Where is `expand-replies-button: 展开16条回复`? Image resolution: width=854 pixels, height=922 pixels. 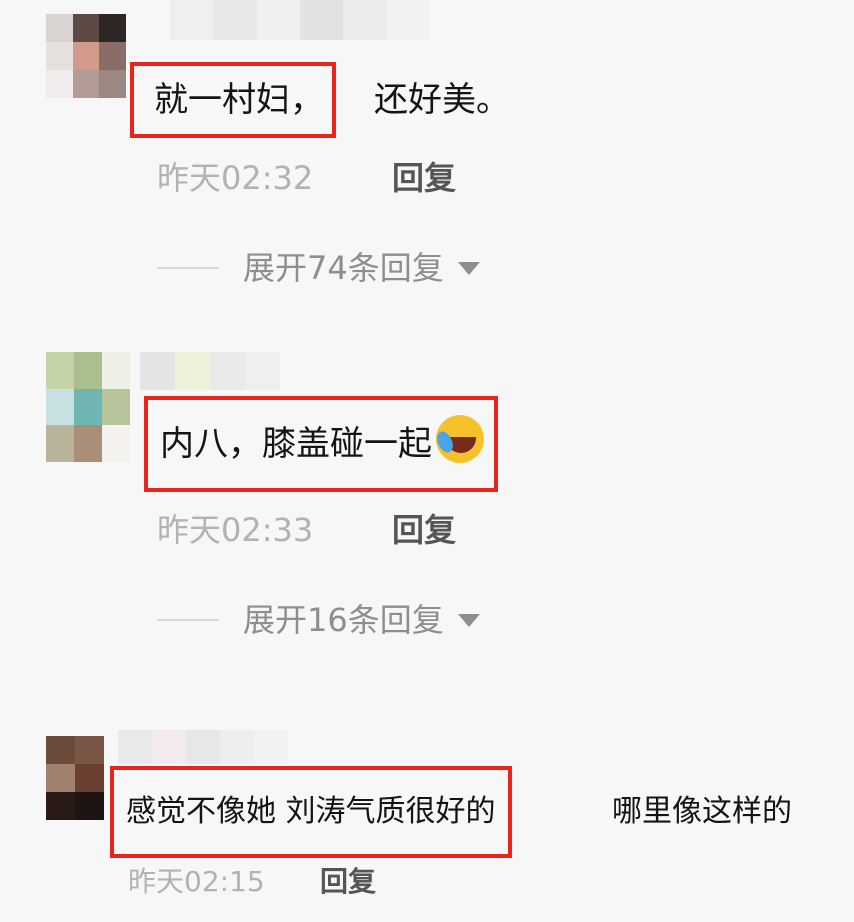
expand-replies-button: 展开16条回复 is located at coordinates (318, 620).